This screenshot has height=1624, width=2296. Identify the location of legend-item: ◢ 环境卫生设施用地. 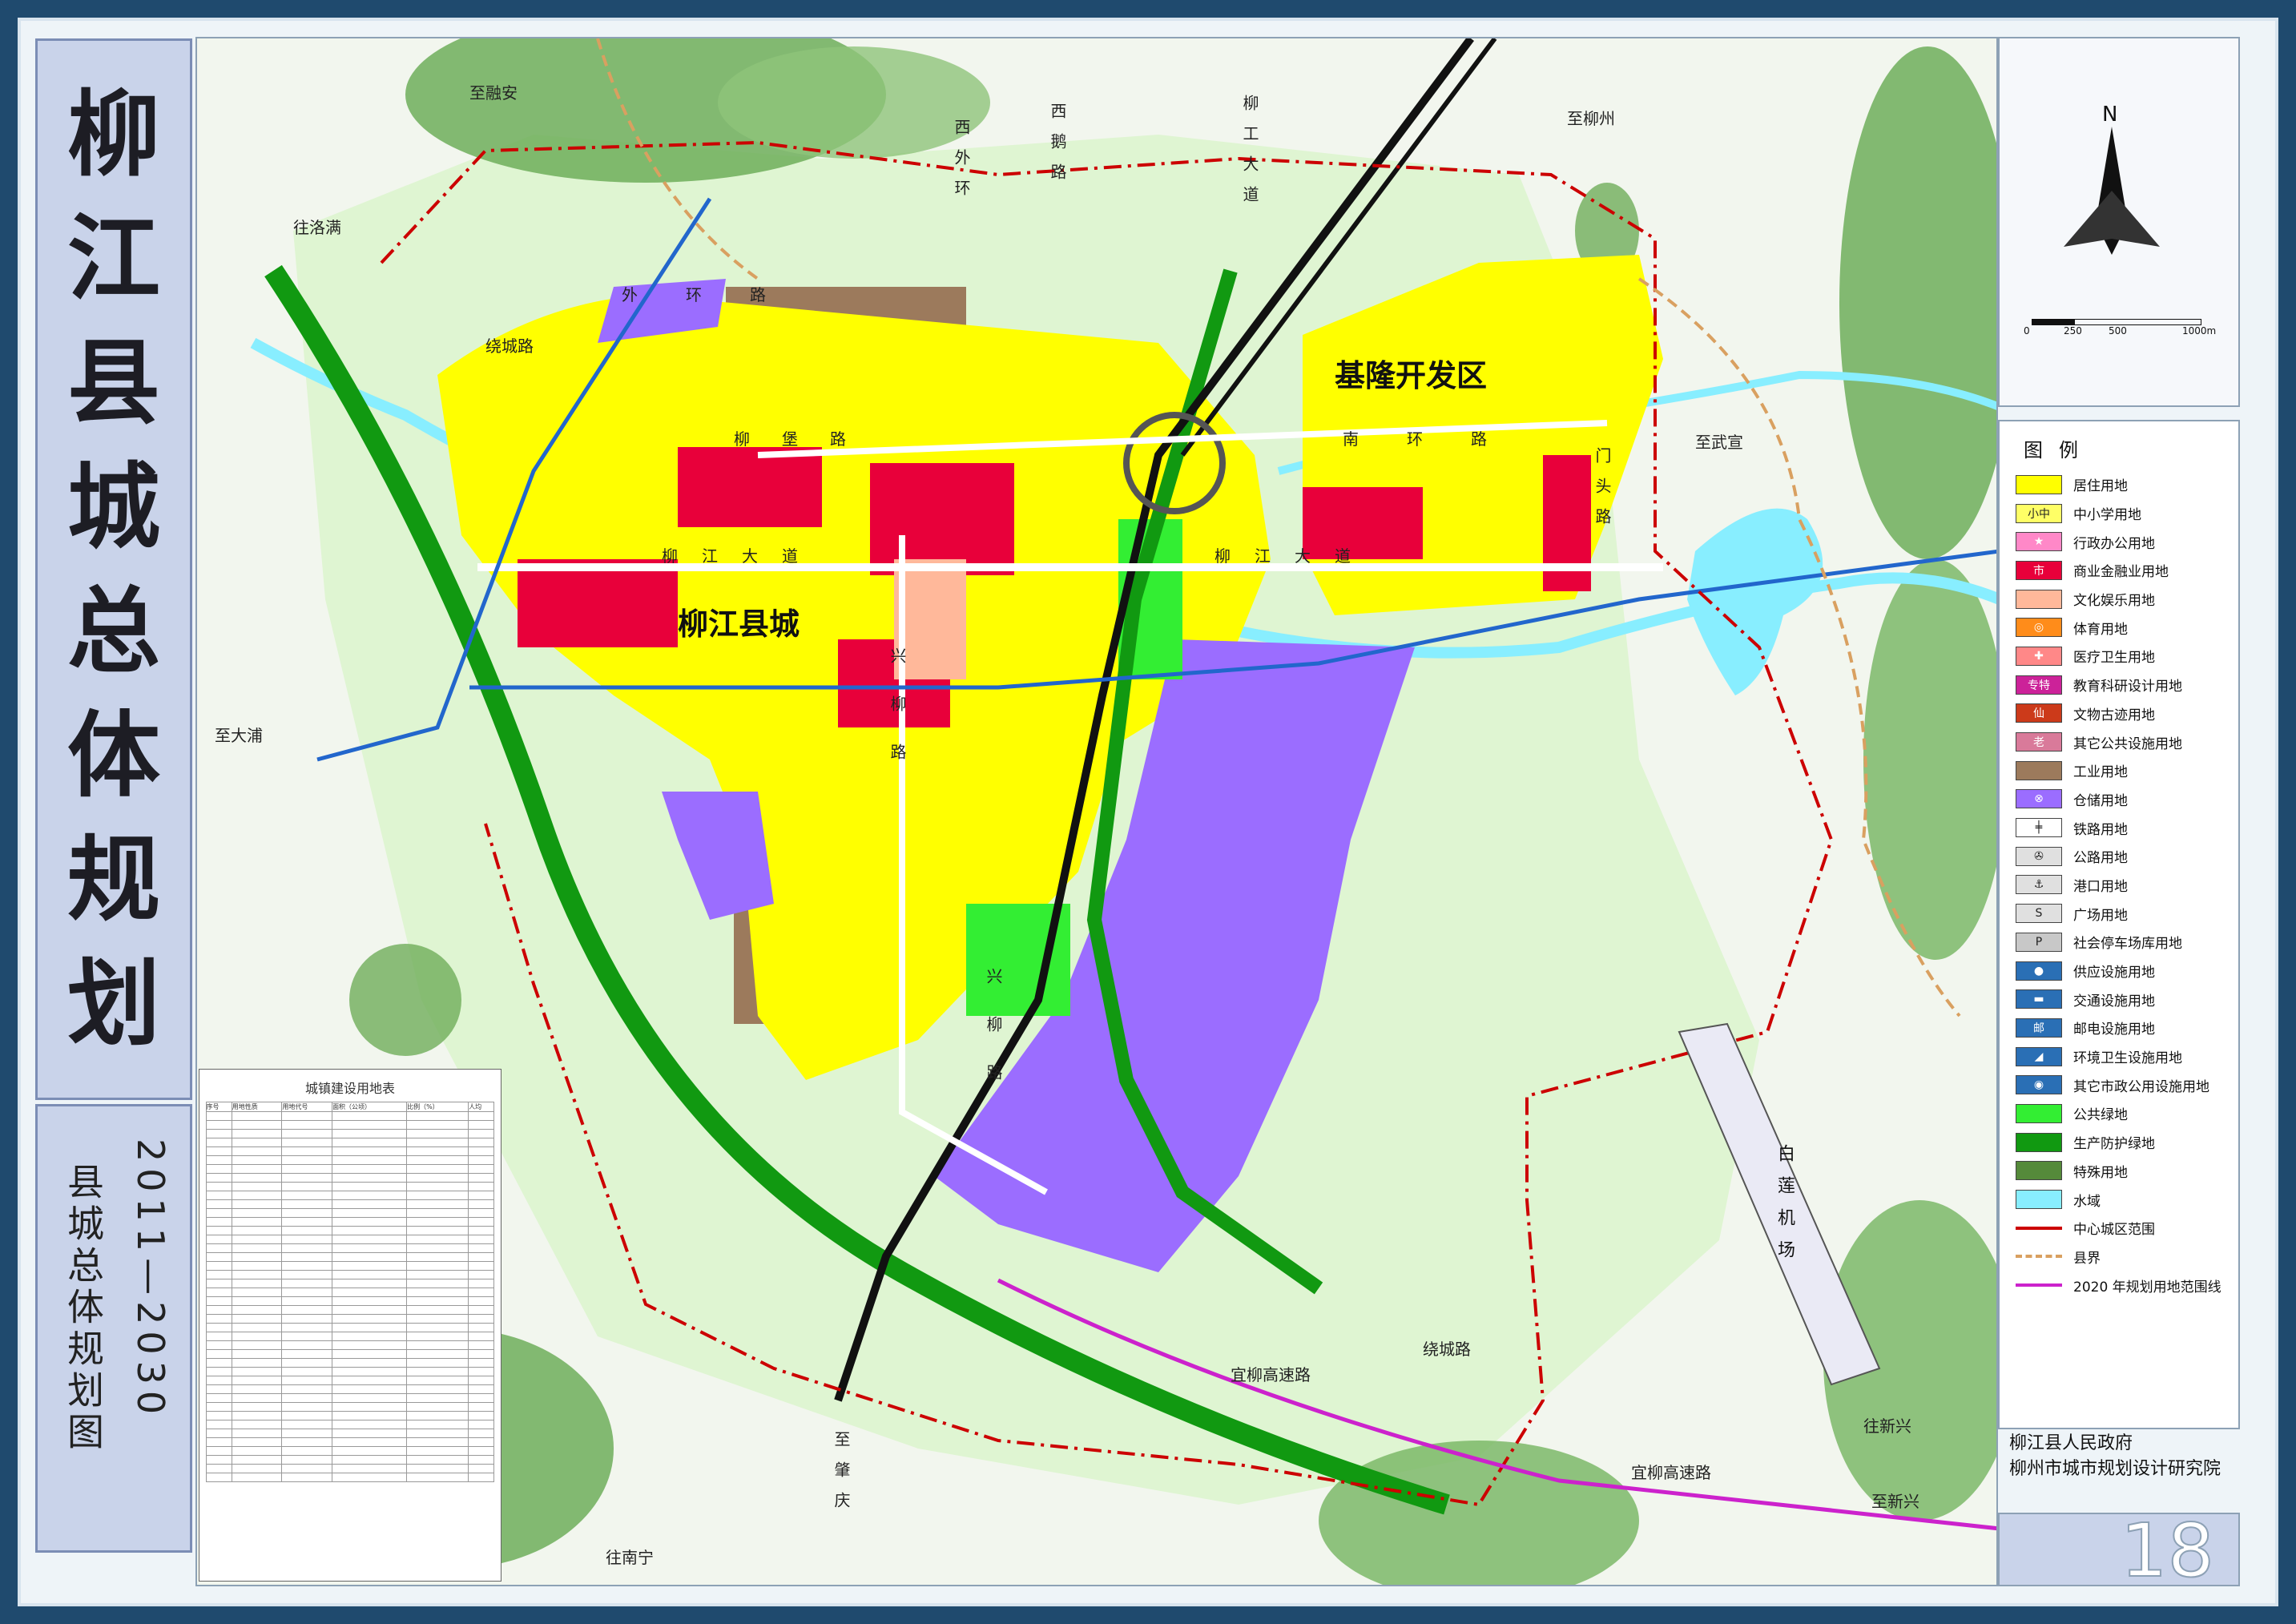
(2127, 1056).